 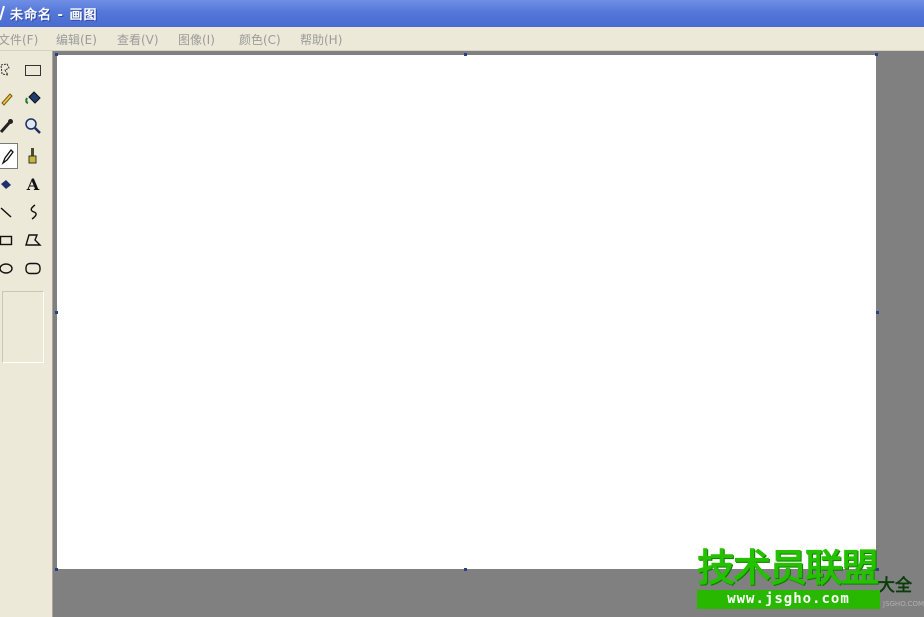 I want to click on tool-polygon, so click(x=33, y=240).